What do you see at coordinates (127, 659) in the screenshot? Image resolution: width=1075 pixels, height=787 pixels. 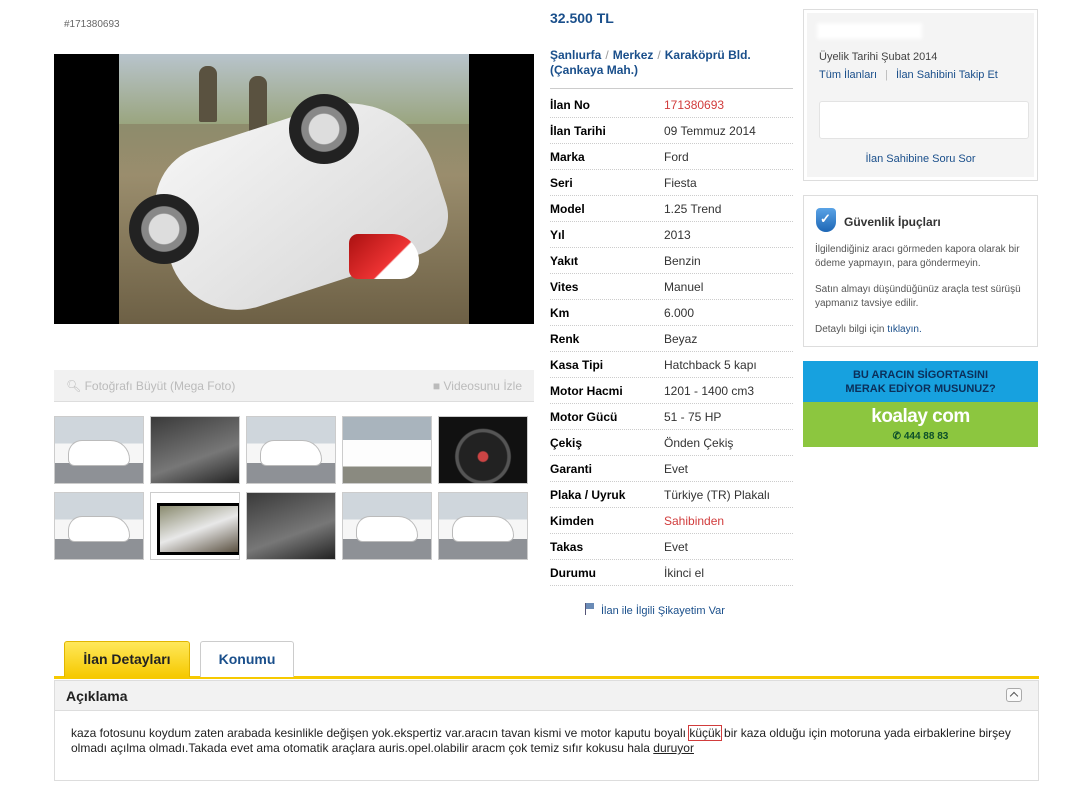 I see `tab-listing-details: İlan Detayları` at bounding box center [127, 659].